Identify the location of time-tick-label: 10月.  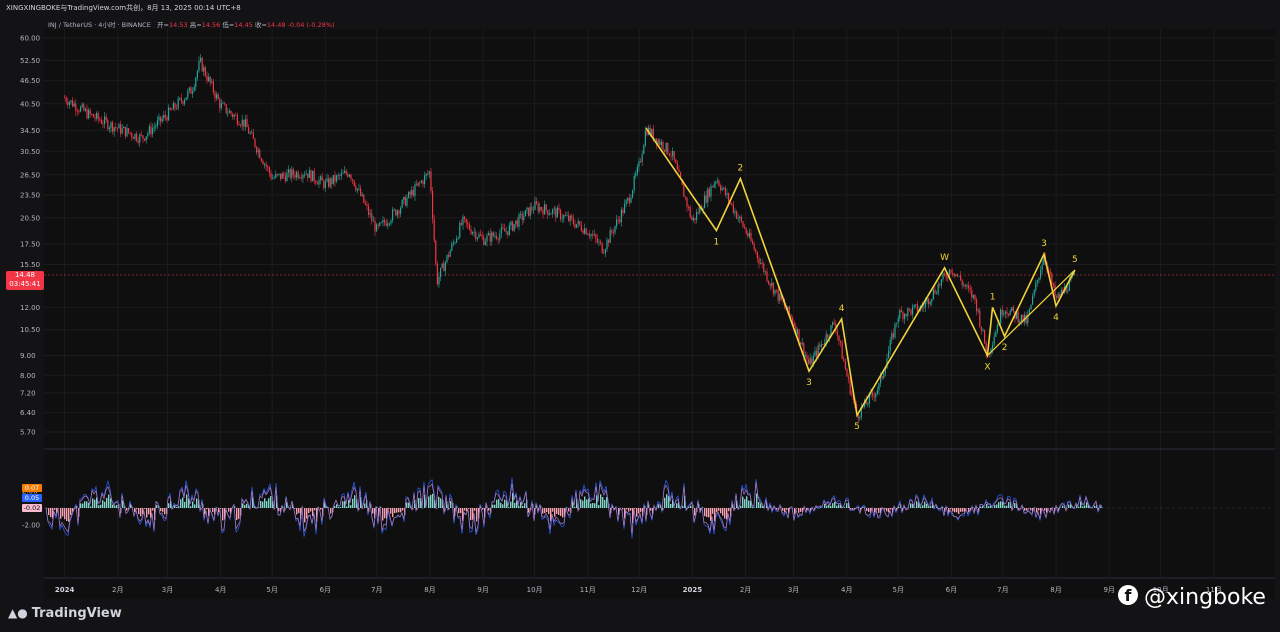
(535, 590).